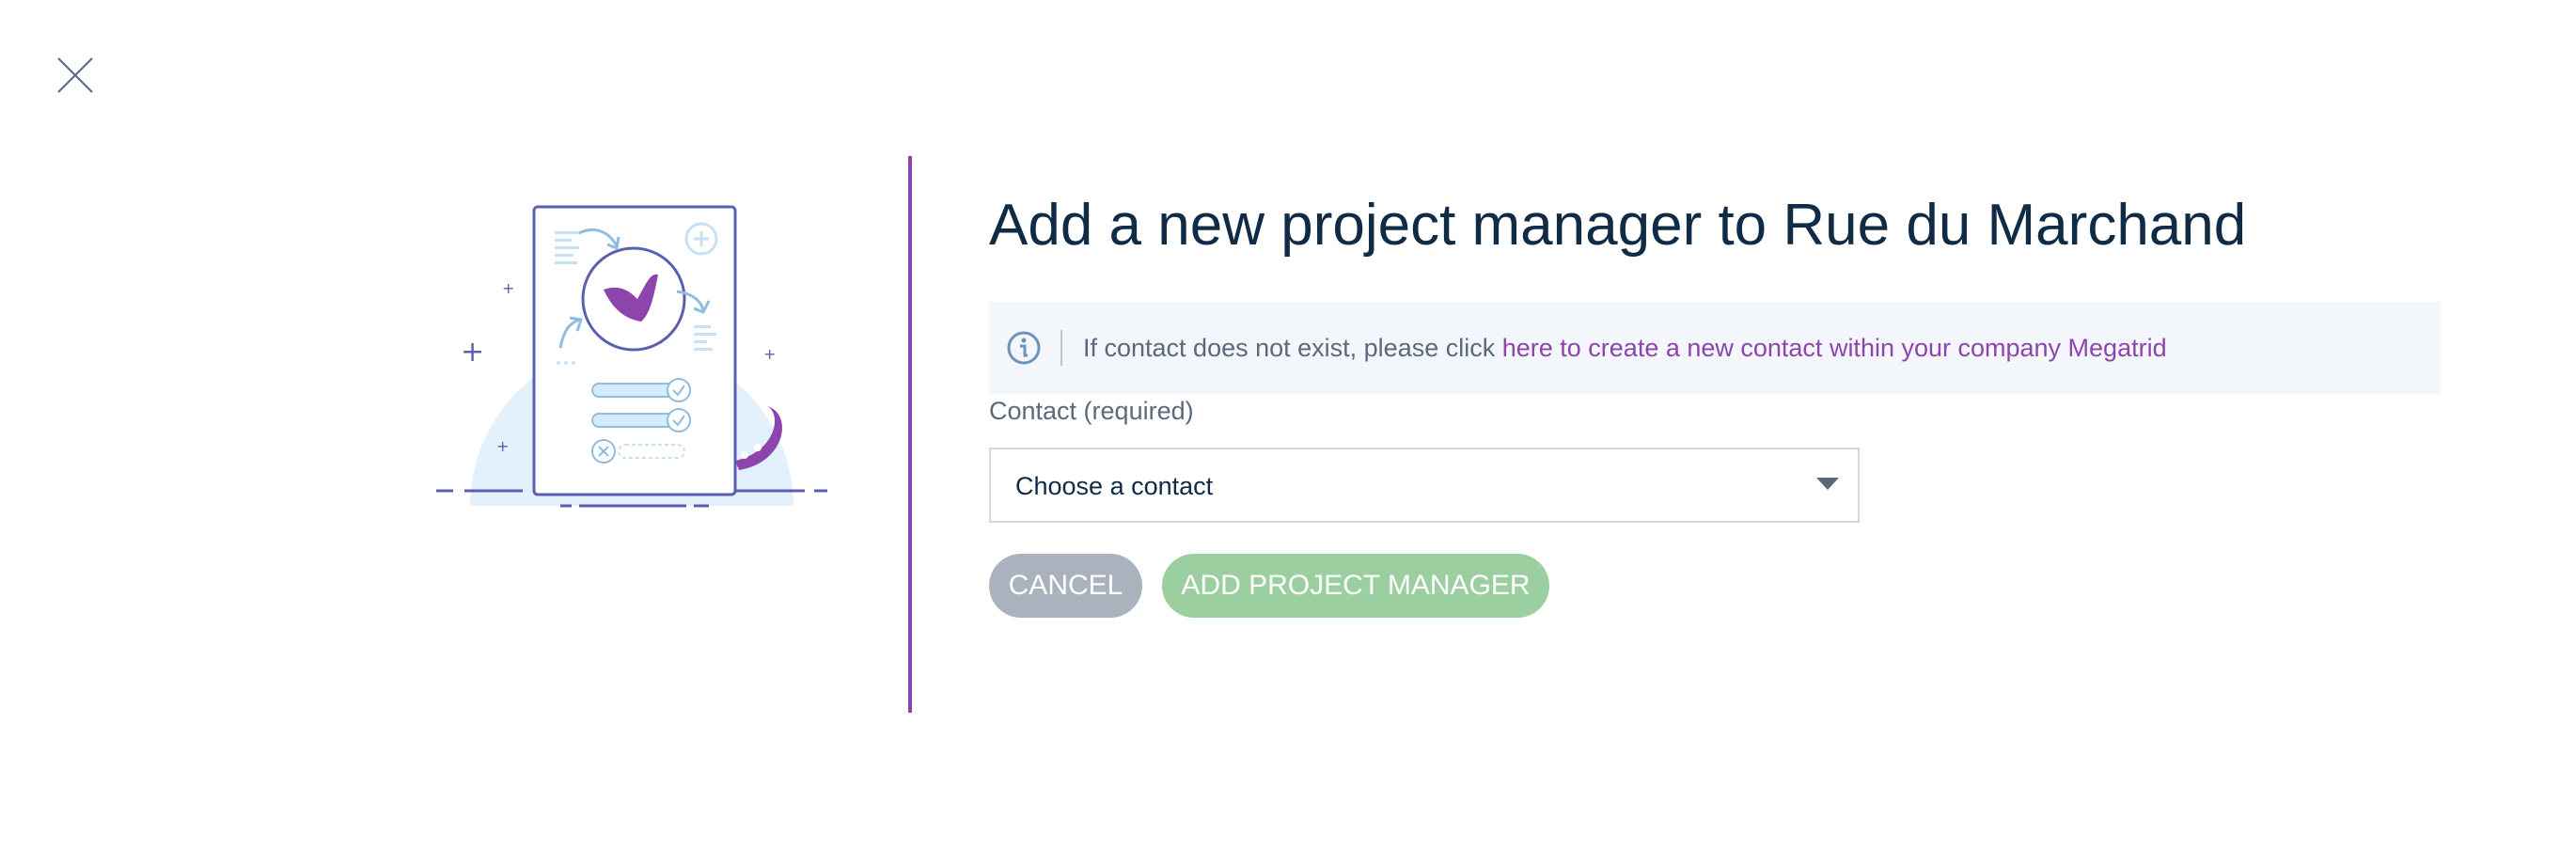 The height and width of the screenshot is (865, 2576). I want to click on cancel-button: CANCEL, so click(1066, 586).